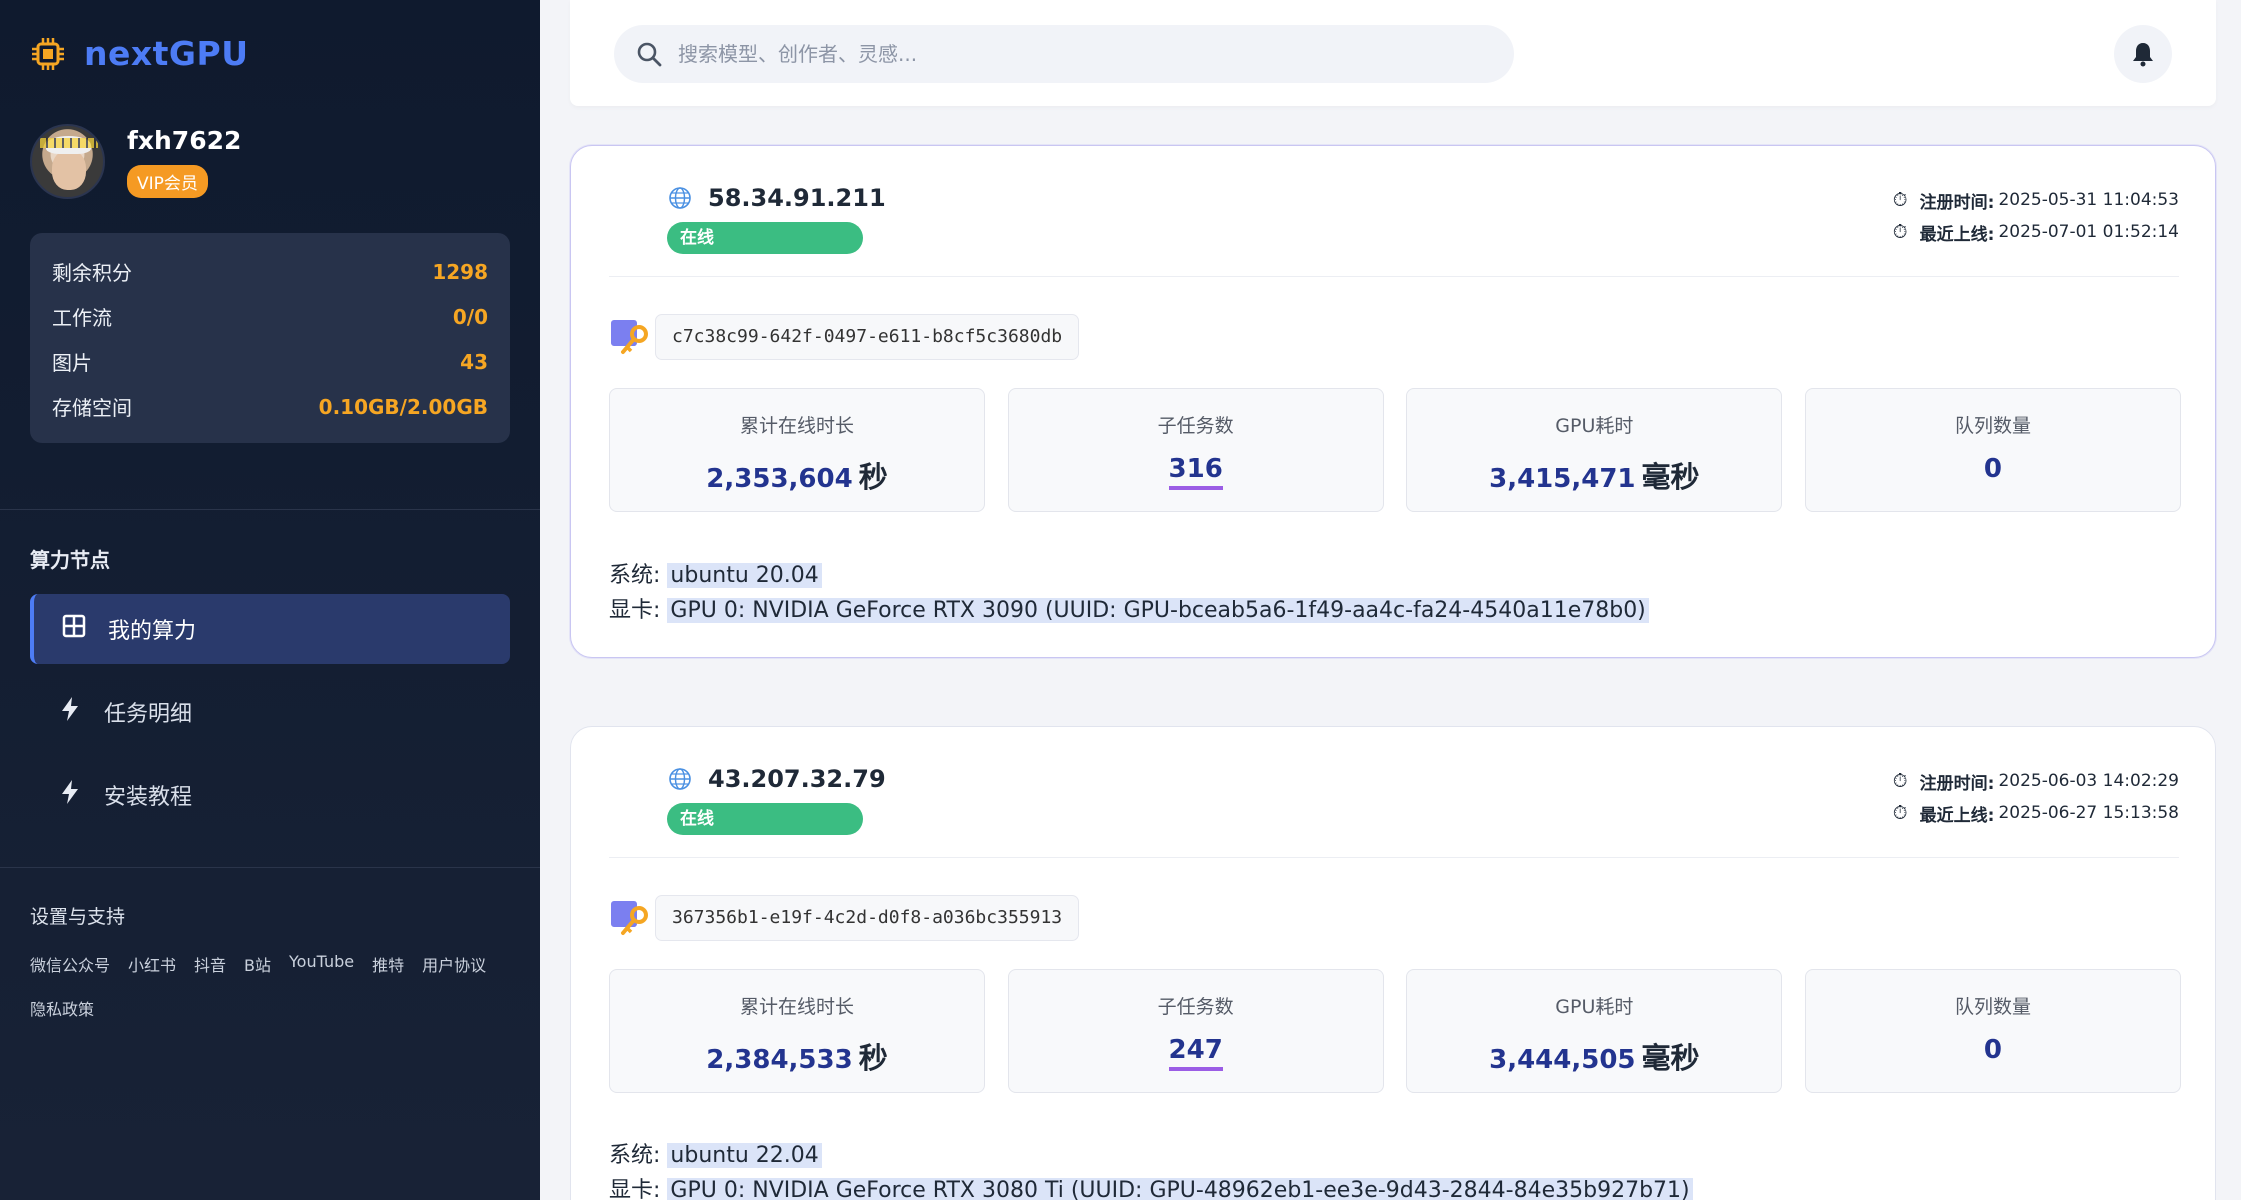  I want to click on sidebar-item-task-details: 任务明细, so click(270, 712).